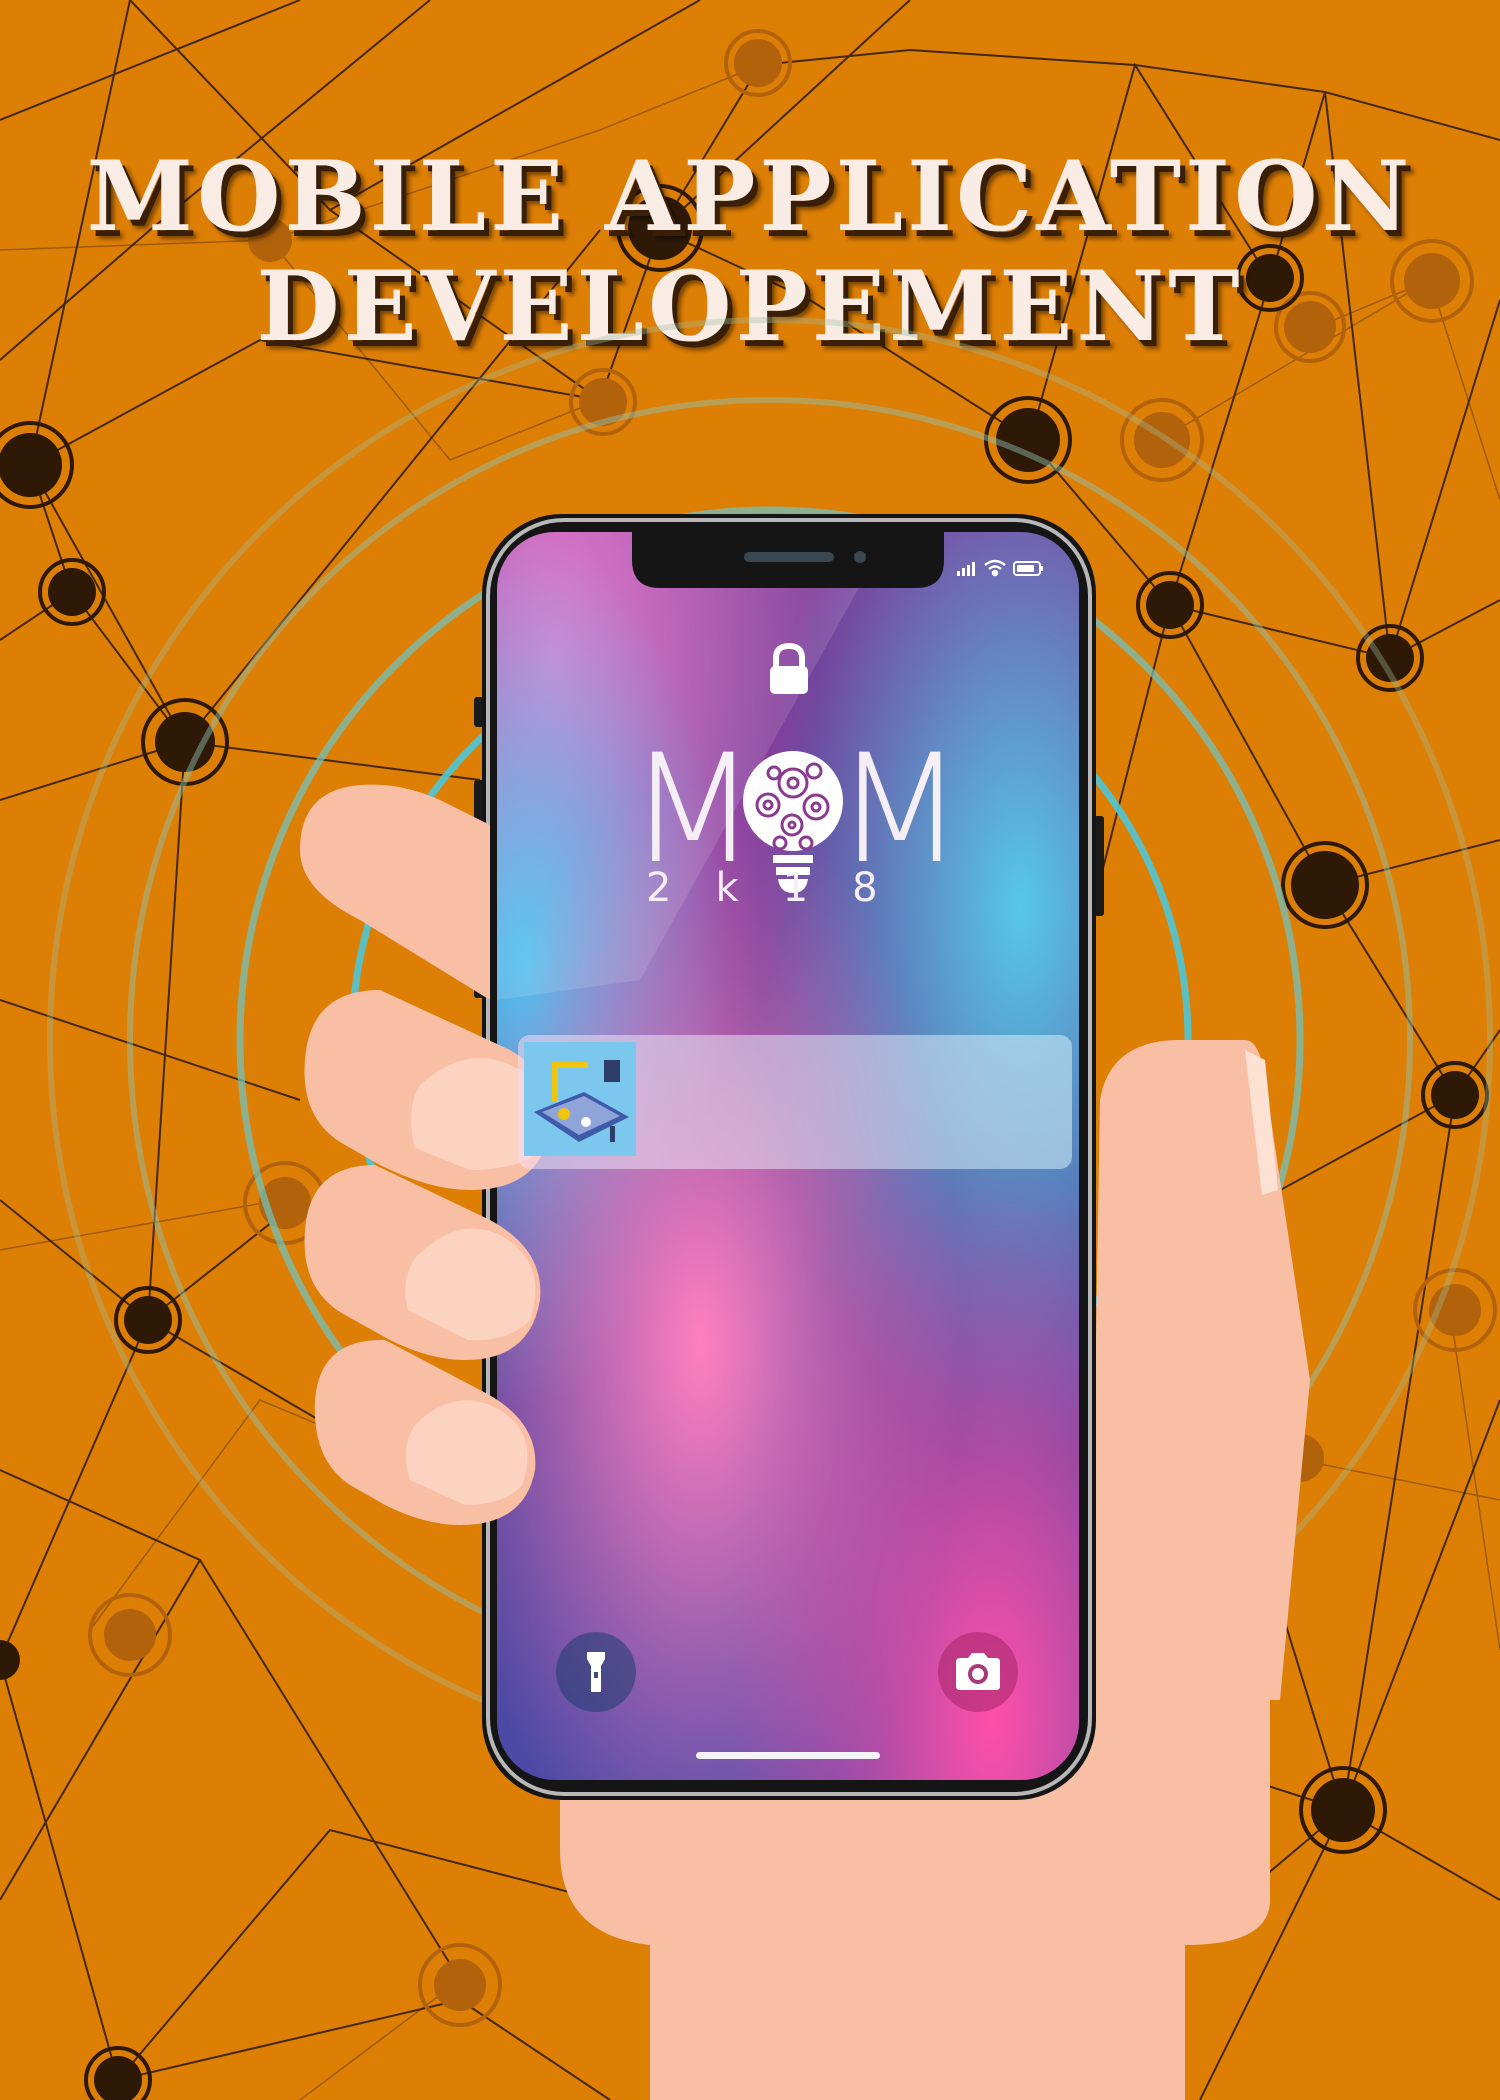  I want to click on camera-icon, so click(978, 1671).